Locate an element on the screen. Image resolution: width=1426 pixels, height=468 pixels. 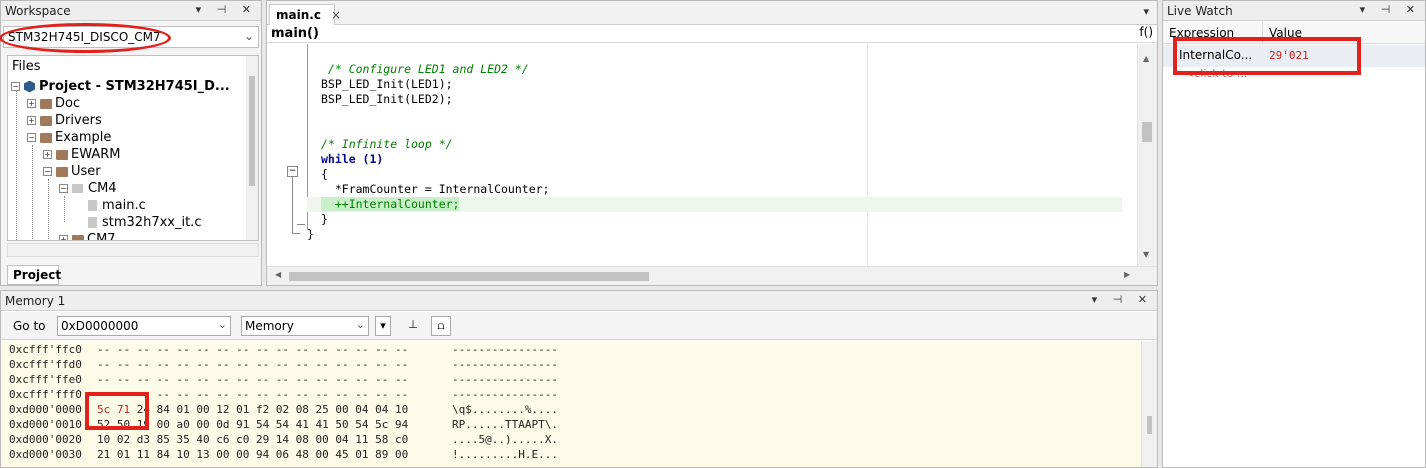
right-margin-guide is located at coordinates (867, 155).